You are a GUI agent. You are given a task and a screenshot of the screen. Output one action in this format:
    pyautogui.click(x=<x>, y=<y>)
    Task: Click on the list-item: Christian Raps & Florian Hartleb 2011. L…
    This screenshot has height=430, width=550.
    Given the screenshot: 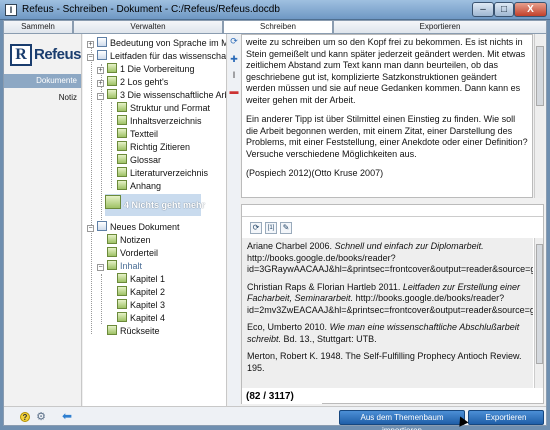 What is the action you would take?
    pyautogui.click(x=390, y=299)
    